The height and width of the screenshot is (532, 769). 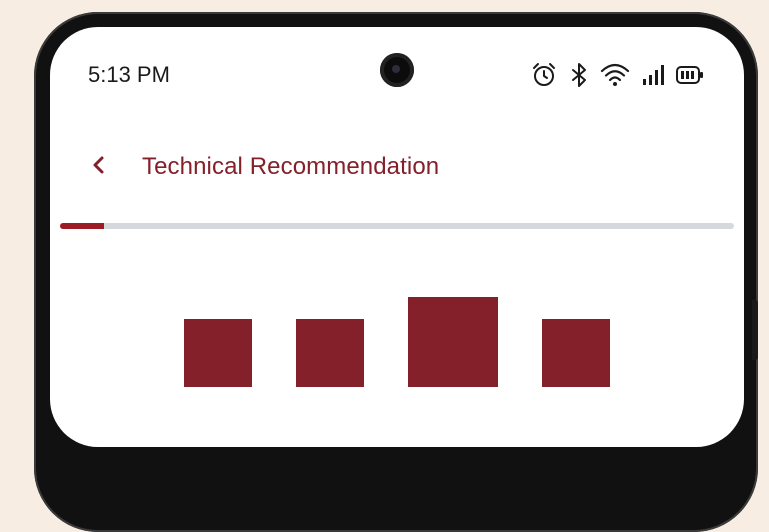 I want to click on front-camera, so click(x=397, y=70).